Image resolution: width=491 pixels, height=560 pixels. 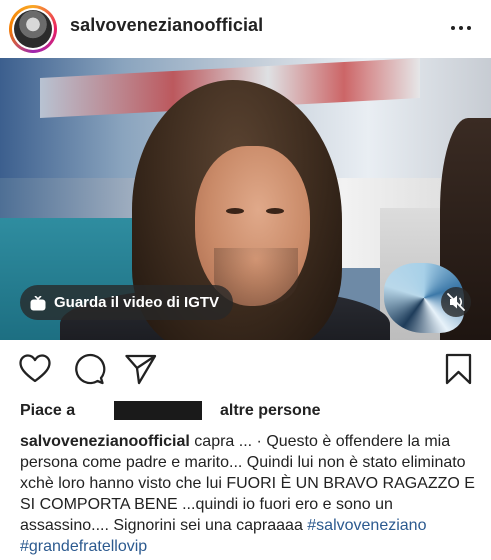 I want to click on post-header: salvovenezianoofficial, so click(x=245, y=28).